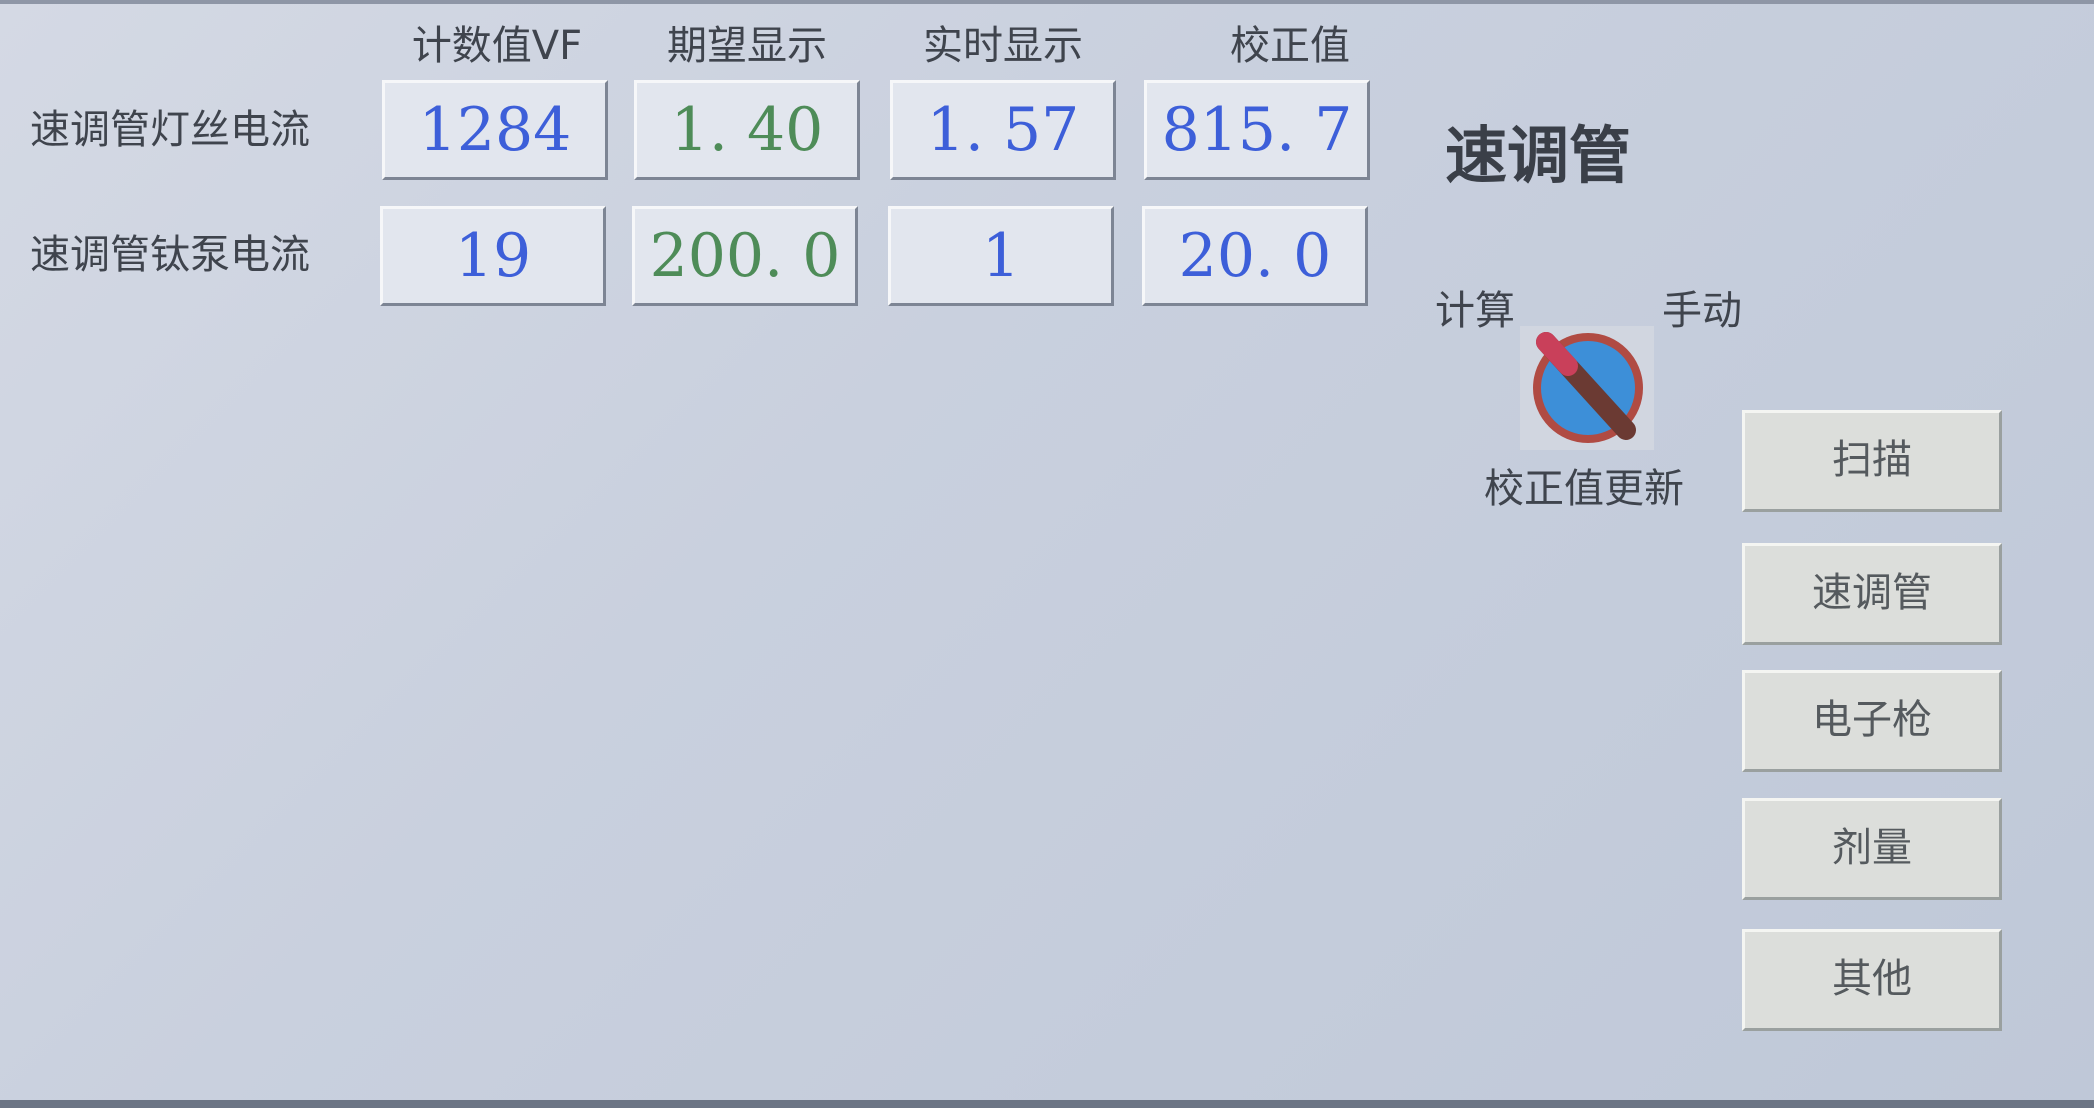  What do you see at coordinates (1047, 2) in the screenshot?
I see `top-edge` at bounding box center [1047, 2].